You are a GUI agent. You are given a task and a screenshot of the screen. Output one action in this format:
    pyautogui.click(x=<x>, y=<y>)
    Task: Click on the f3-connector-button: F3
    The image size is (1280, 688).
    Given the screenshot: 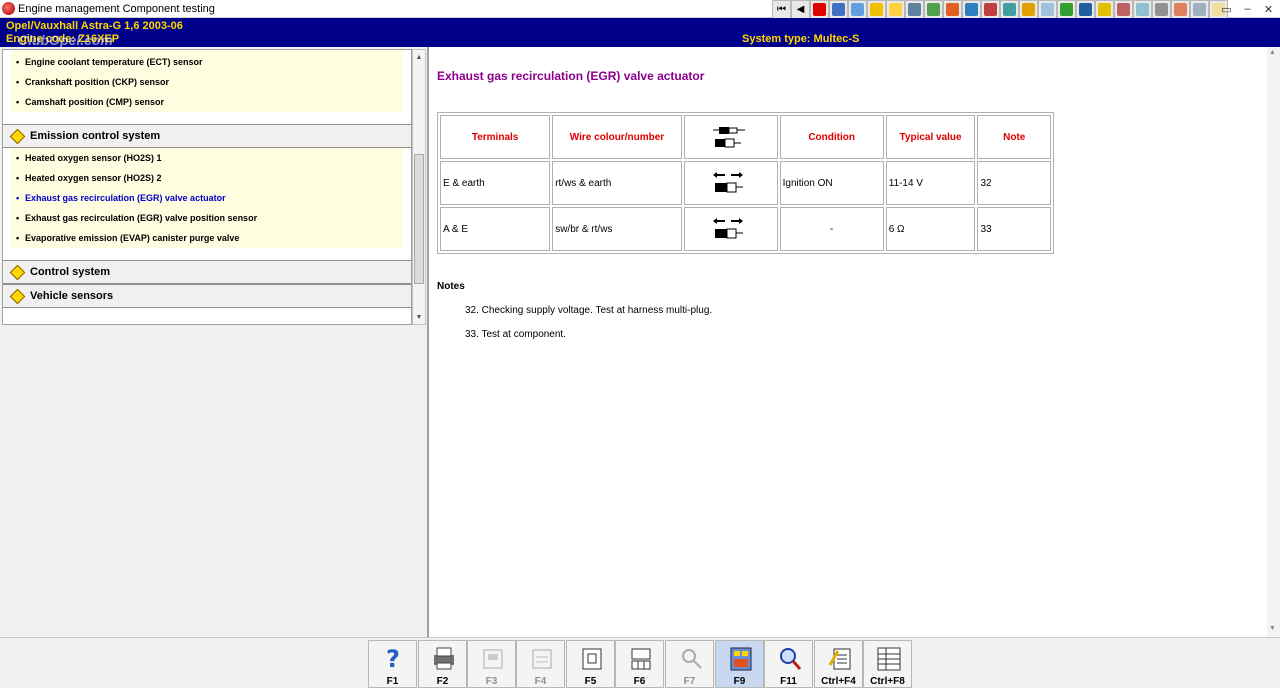 What is the action you would take?
    pyautogui.click(x=491, y=664)
    